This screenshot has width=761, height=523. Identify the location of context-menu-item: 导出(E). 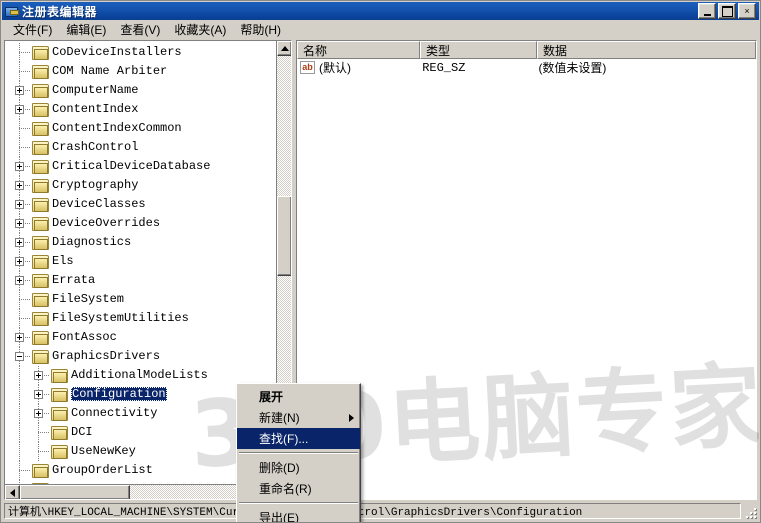
(298, 515).